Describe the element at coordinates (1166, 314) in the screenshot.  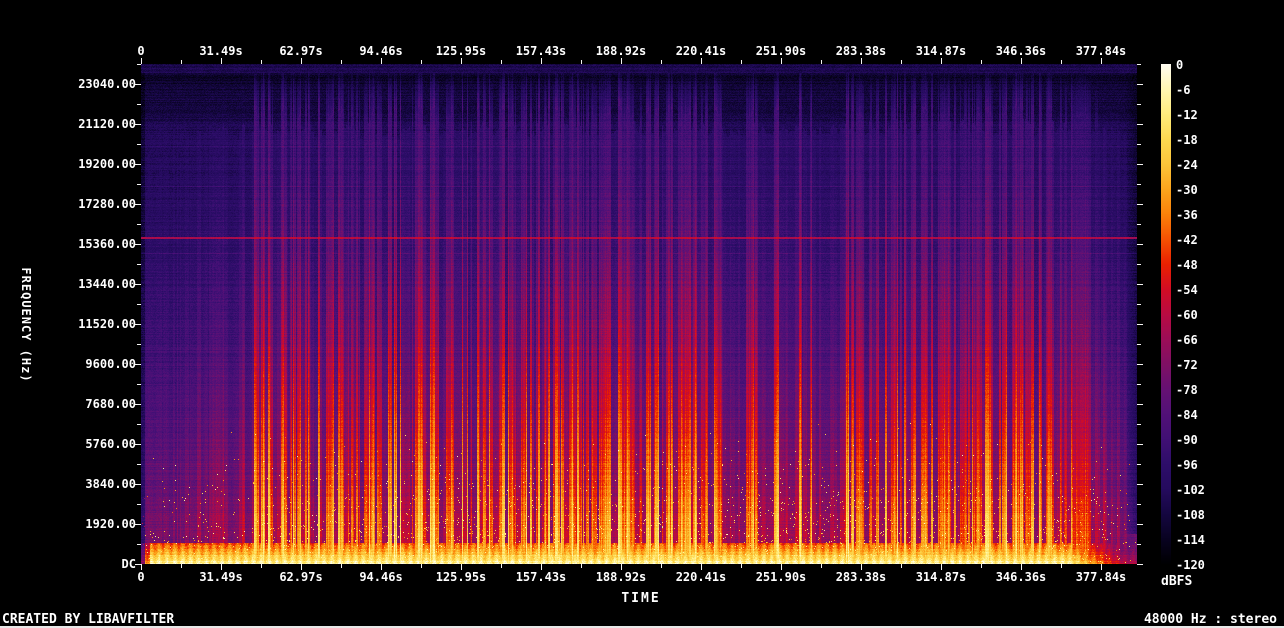
I see `legend-gradient-canvas` at that location.